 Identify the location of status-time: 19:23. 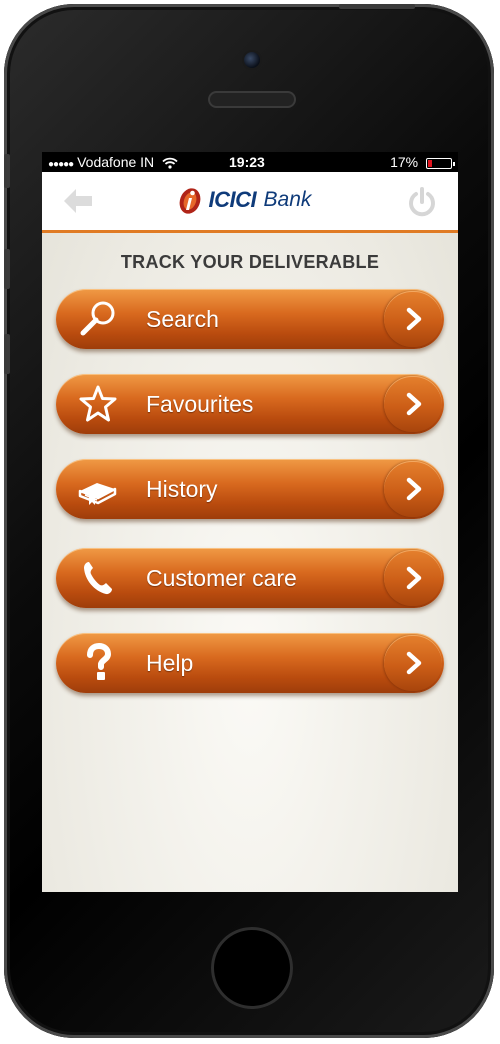
(247, 162).